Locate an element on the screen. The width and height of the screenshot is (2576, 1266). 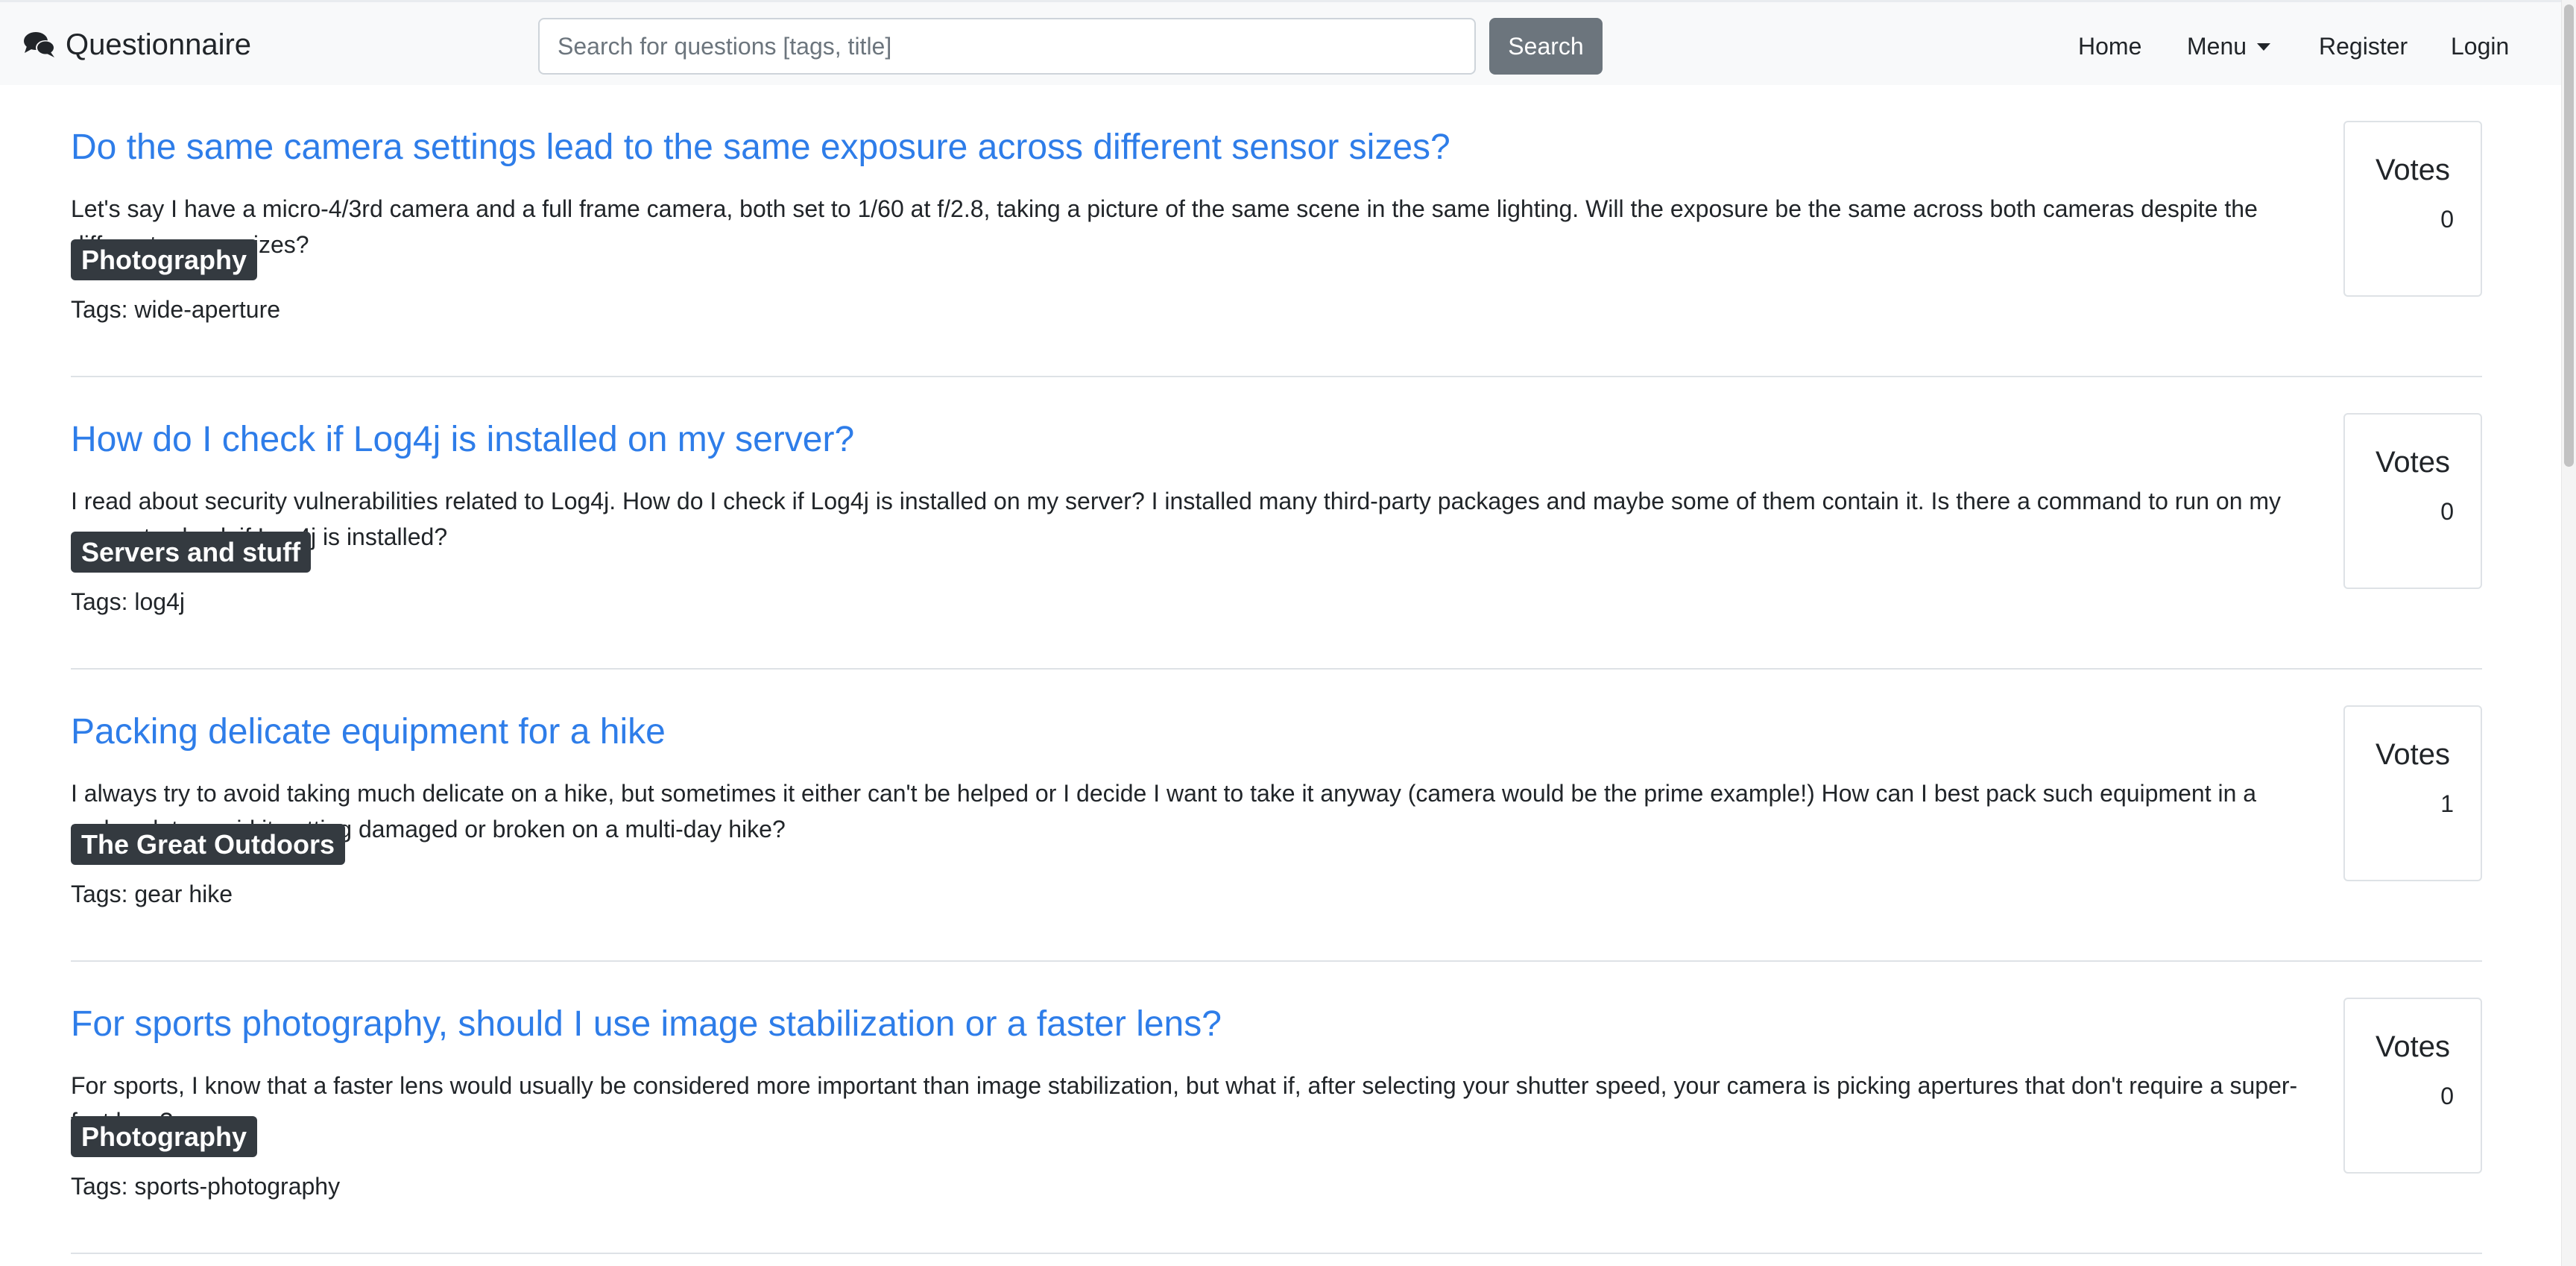
question-tags: Tags: gear hike is located at coordinates (152, 894).